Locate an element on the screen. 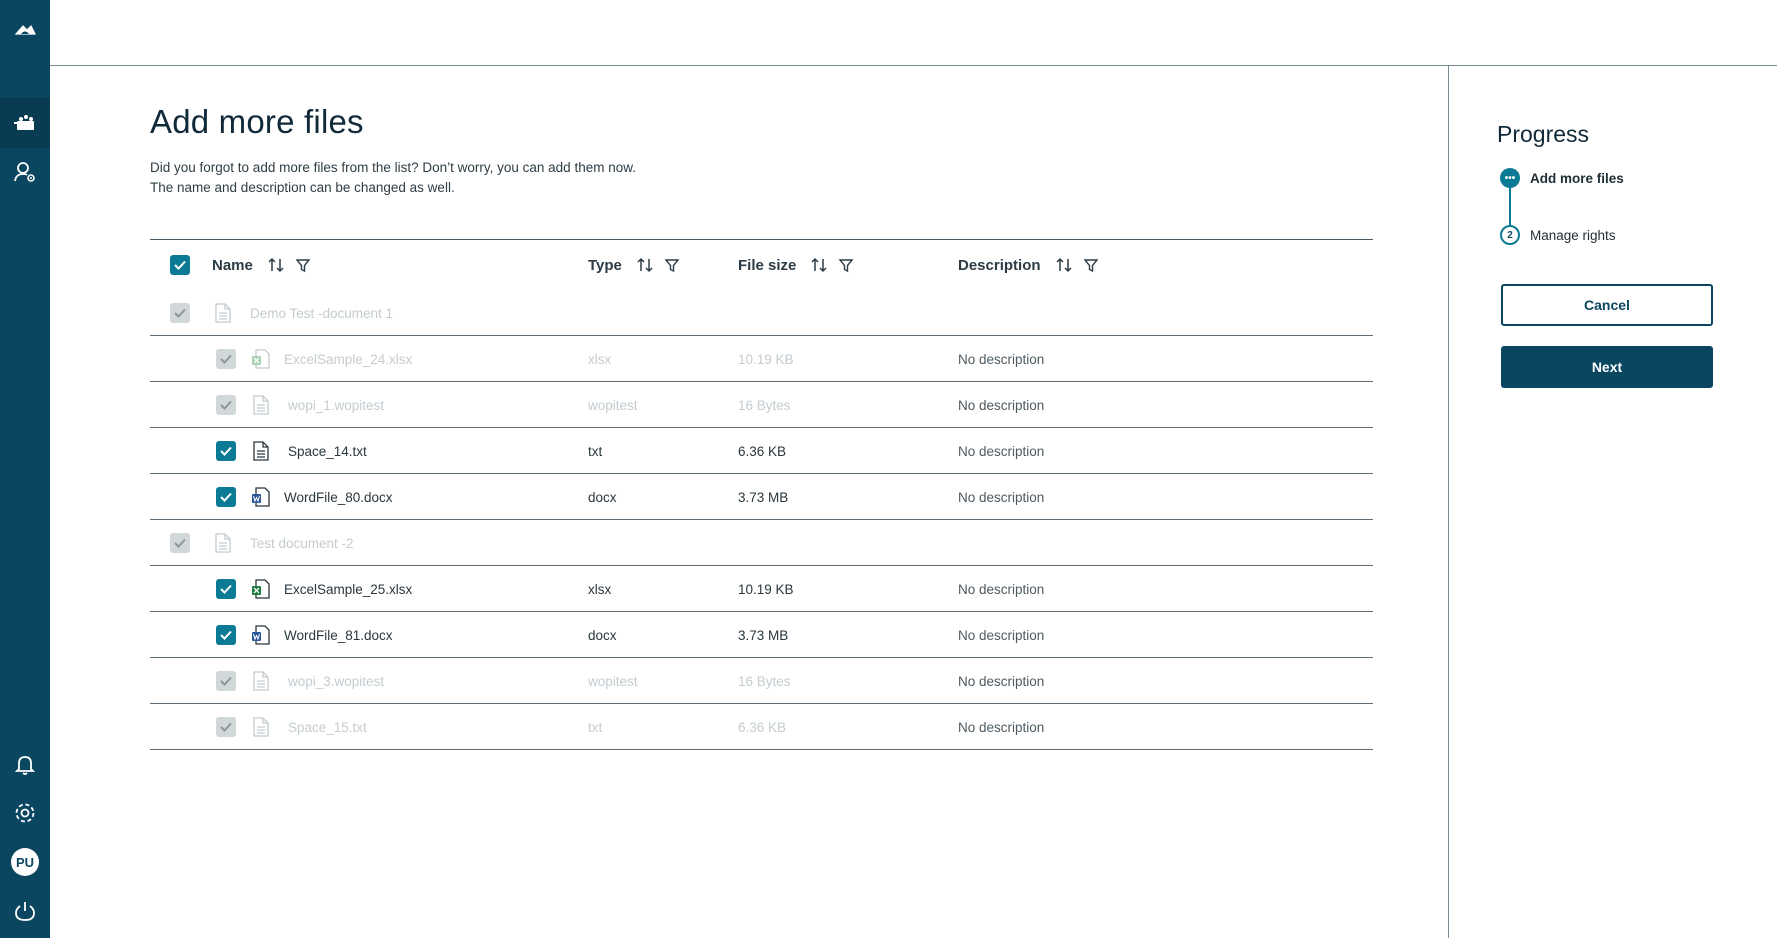 The width and height of the screenshot is (1777, 938). bell-icon is located at coordinates (25, 764).